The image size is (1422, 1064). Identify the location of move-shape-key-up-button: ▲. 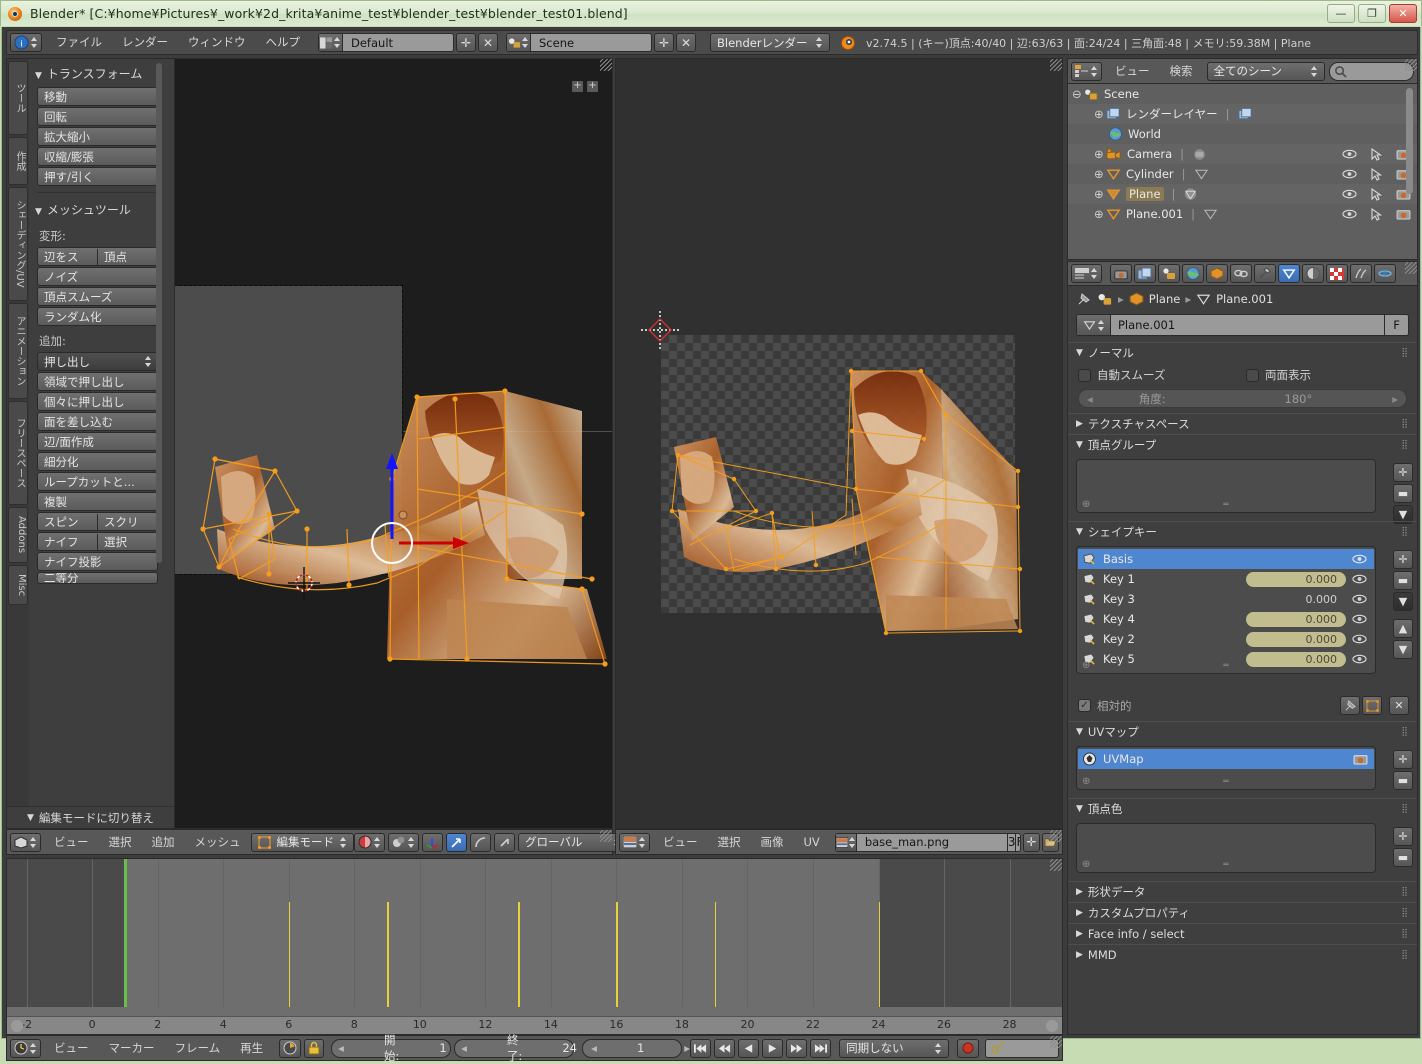
(1403, 628).